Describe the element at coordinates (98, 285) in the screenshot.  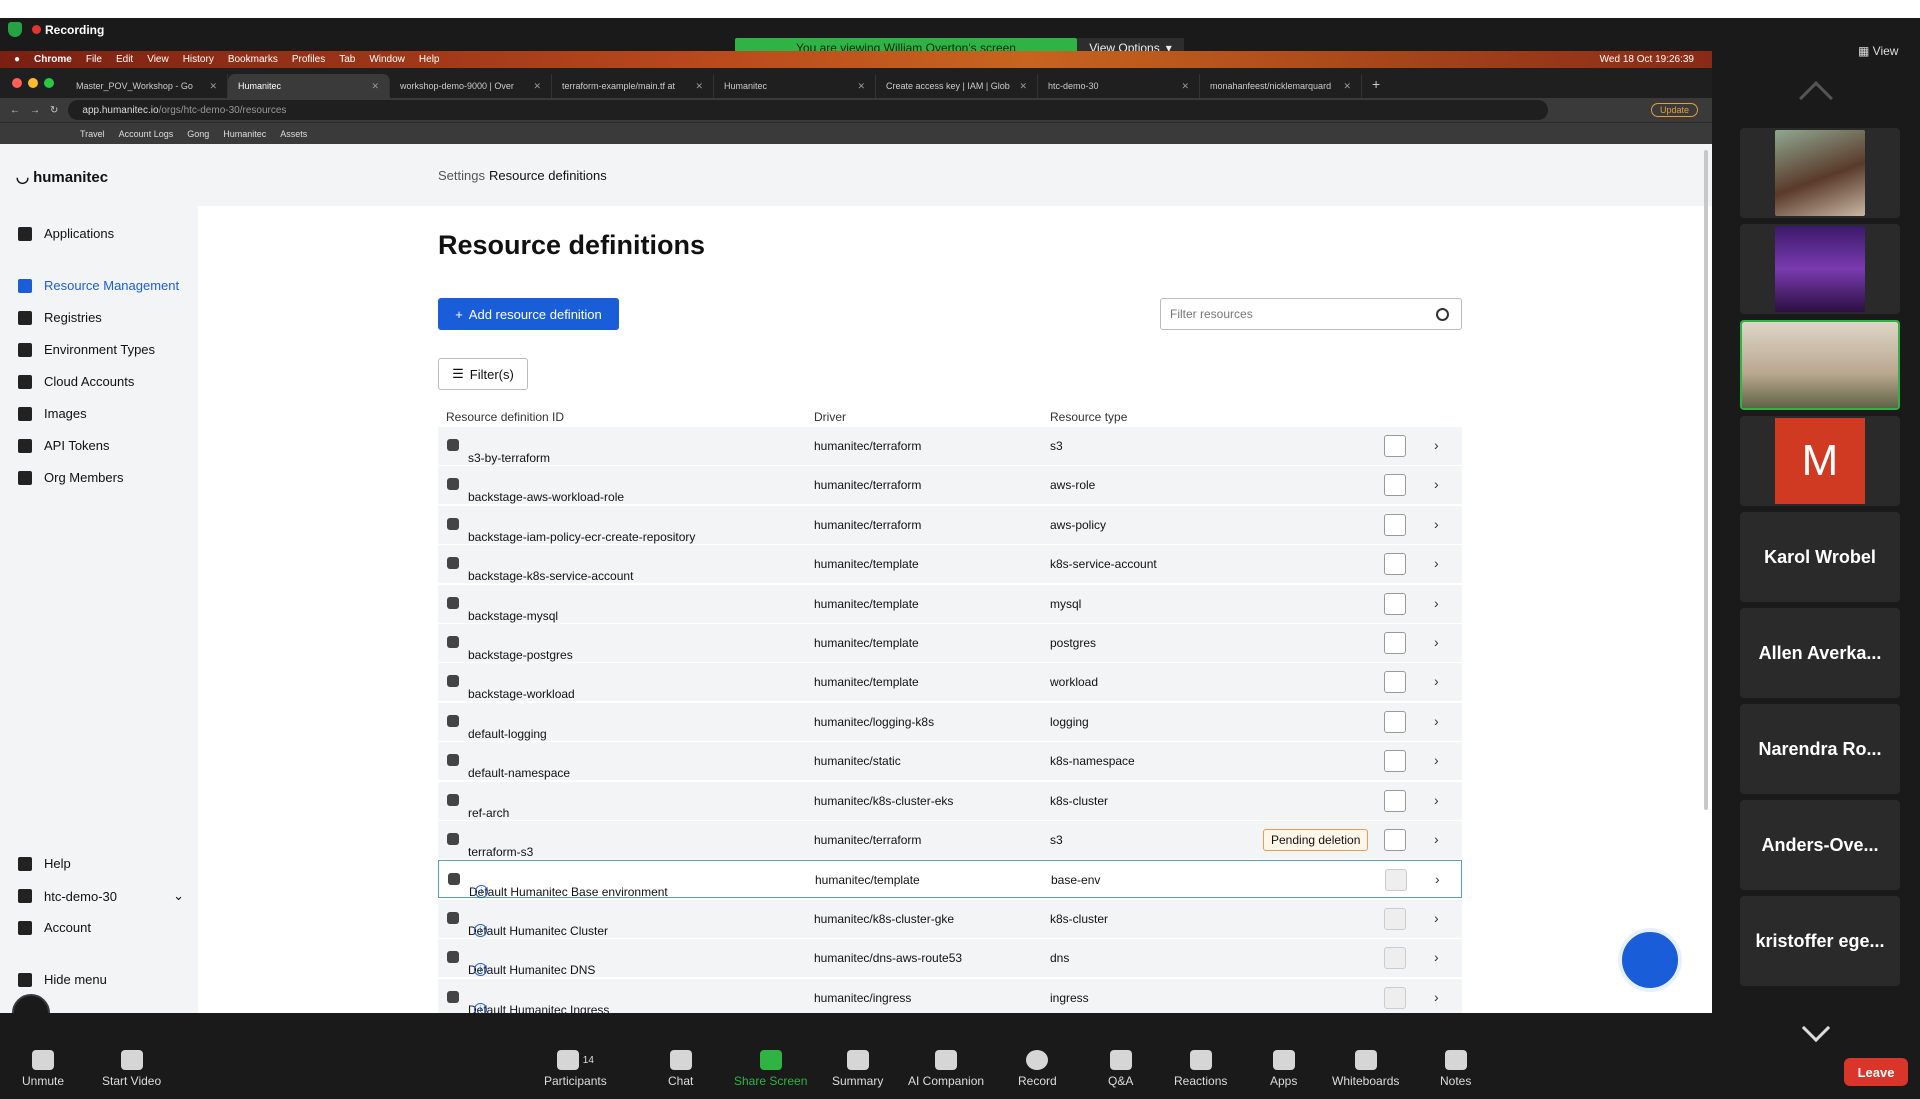
I see `nav-resource-management: Resource Management` at that location.